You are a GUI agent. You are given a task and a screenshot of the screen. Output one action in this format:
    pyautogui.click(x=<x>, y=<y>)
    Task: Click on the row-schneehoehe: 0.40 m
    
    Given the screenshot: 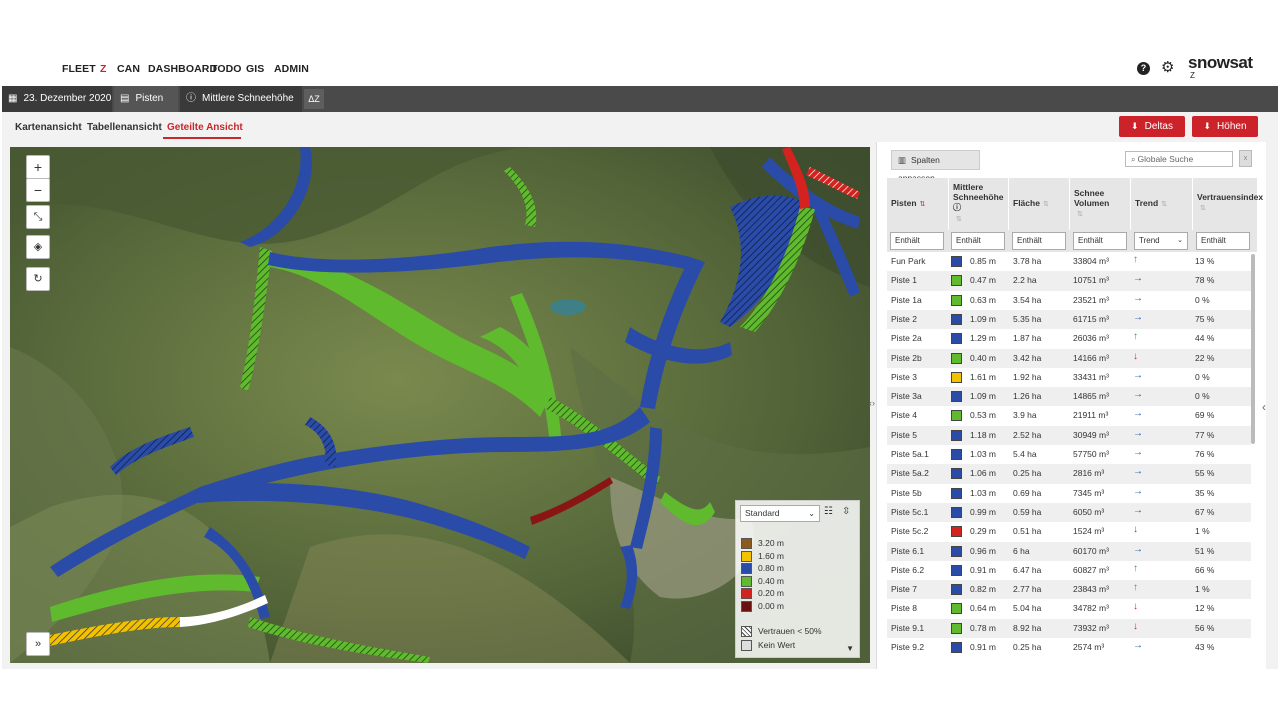 What is the action you would take?
    pyautogui.click(x=983, y=357)
    